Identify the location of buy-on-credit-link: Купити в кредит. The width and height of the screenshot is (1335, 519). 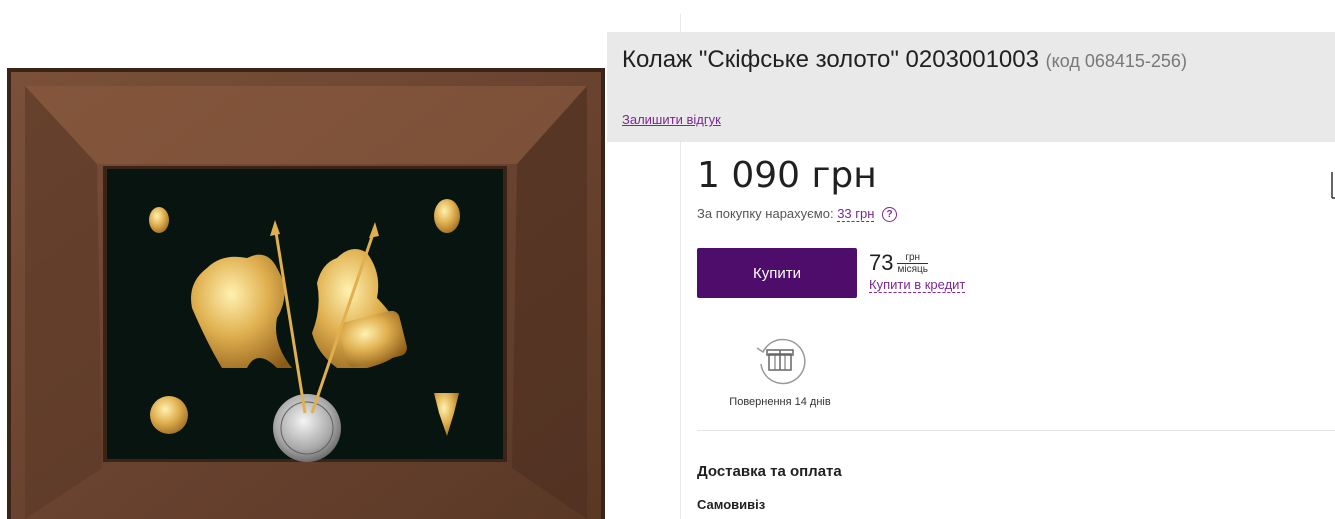
(917, 285).